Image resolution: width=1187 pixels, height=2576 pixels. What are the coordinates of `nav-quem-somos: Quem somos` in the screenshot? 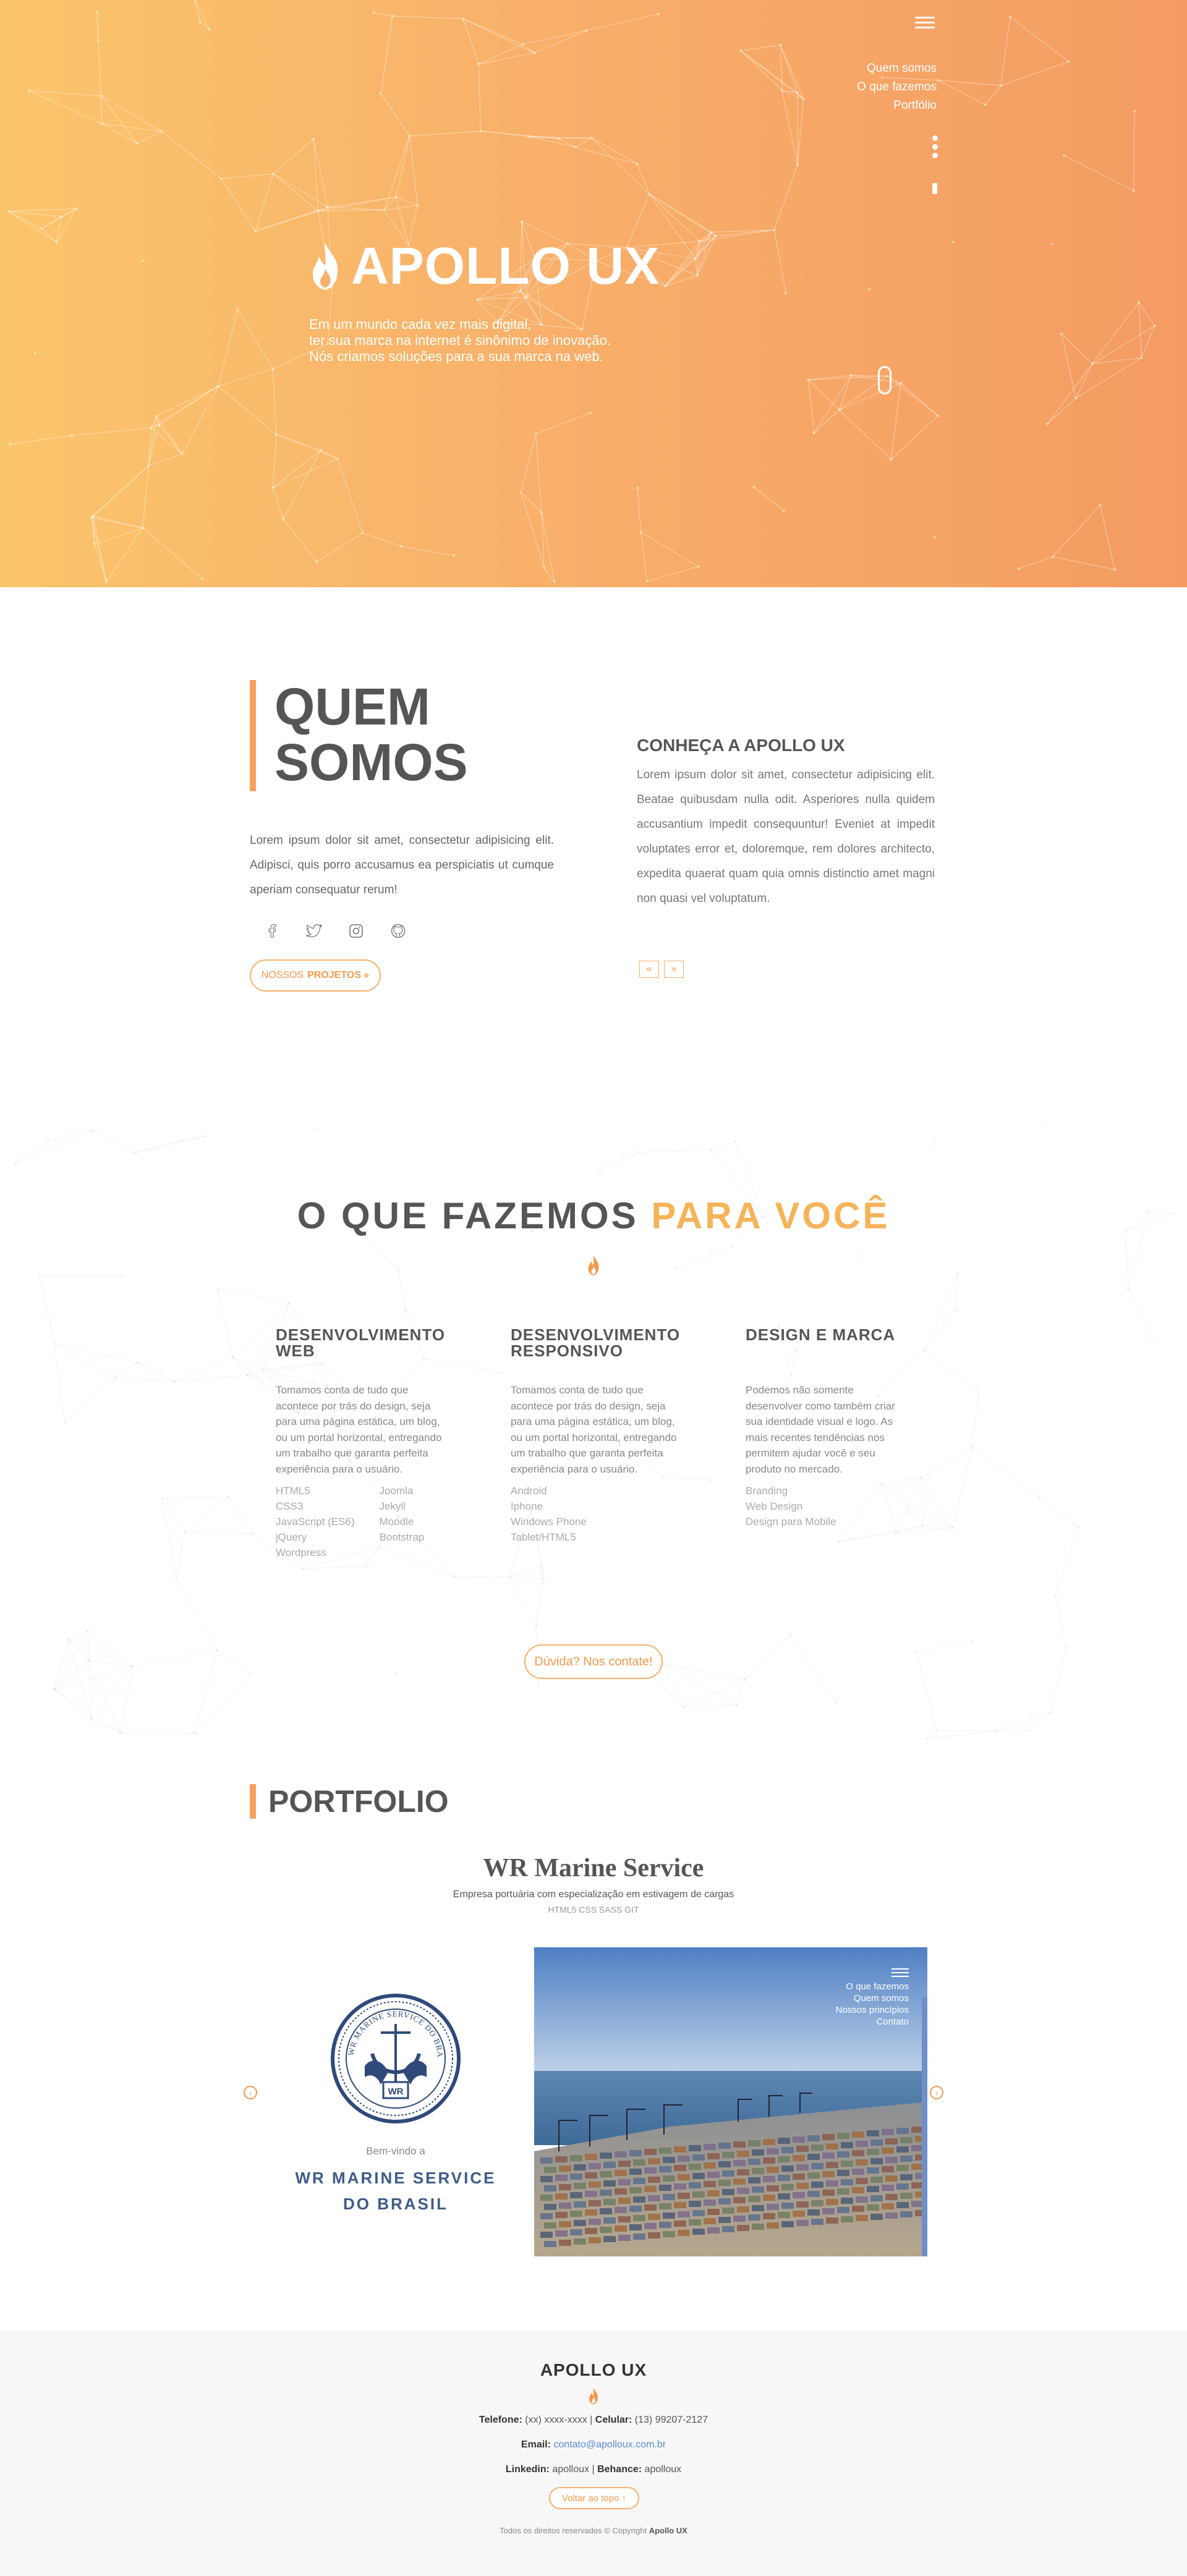 It's located at (897, 68).